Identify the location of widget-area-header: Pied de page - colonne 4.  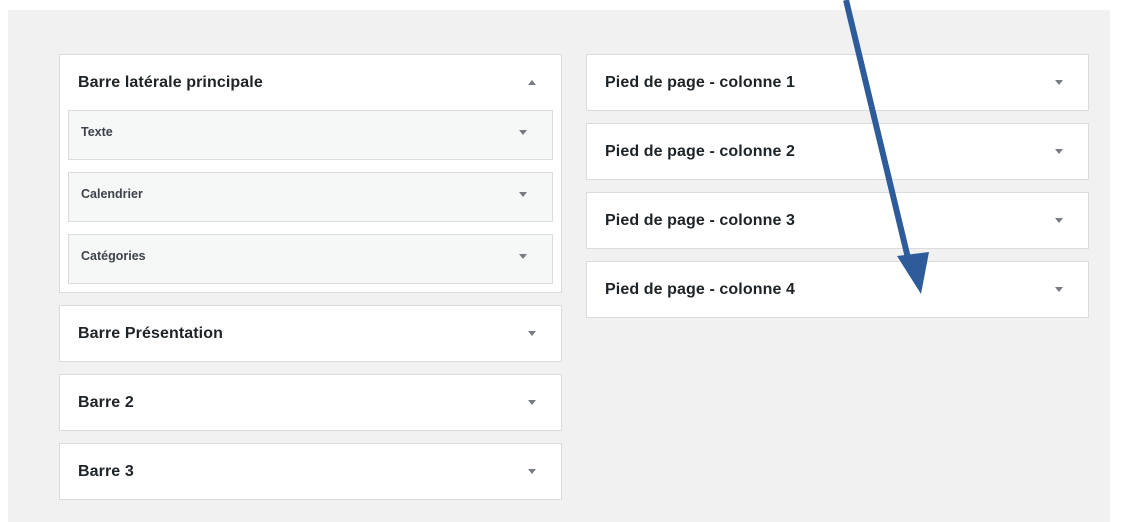
(837, 289).